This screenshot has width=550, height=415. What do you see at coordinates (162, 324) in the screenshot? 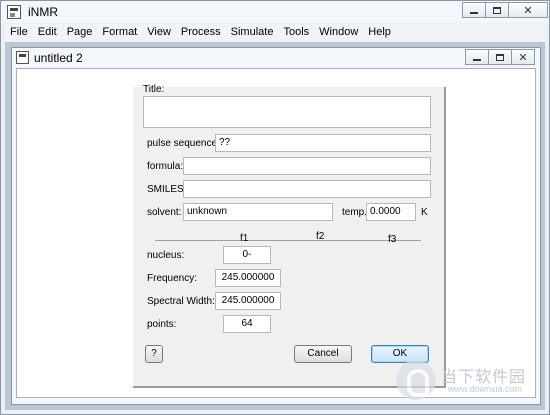
I see `points-label: points:` at bounding box center [162, 324].